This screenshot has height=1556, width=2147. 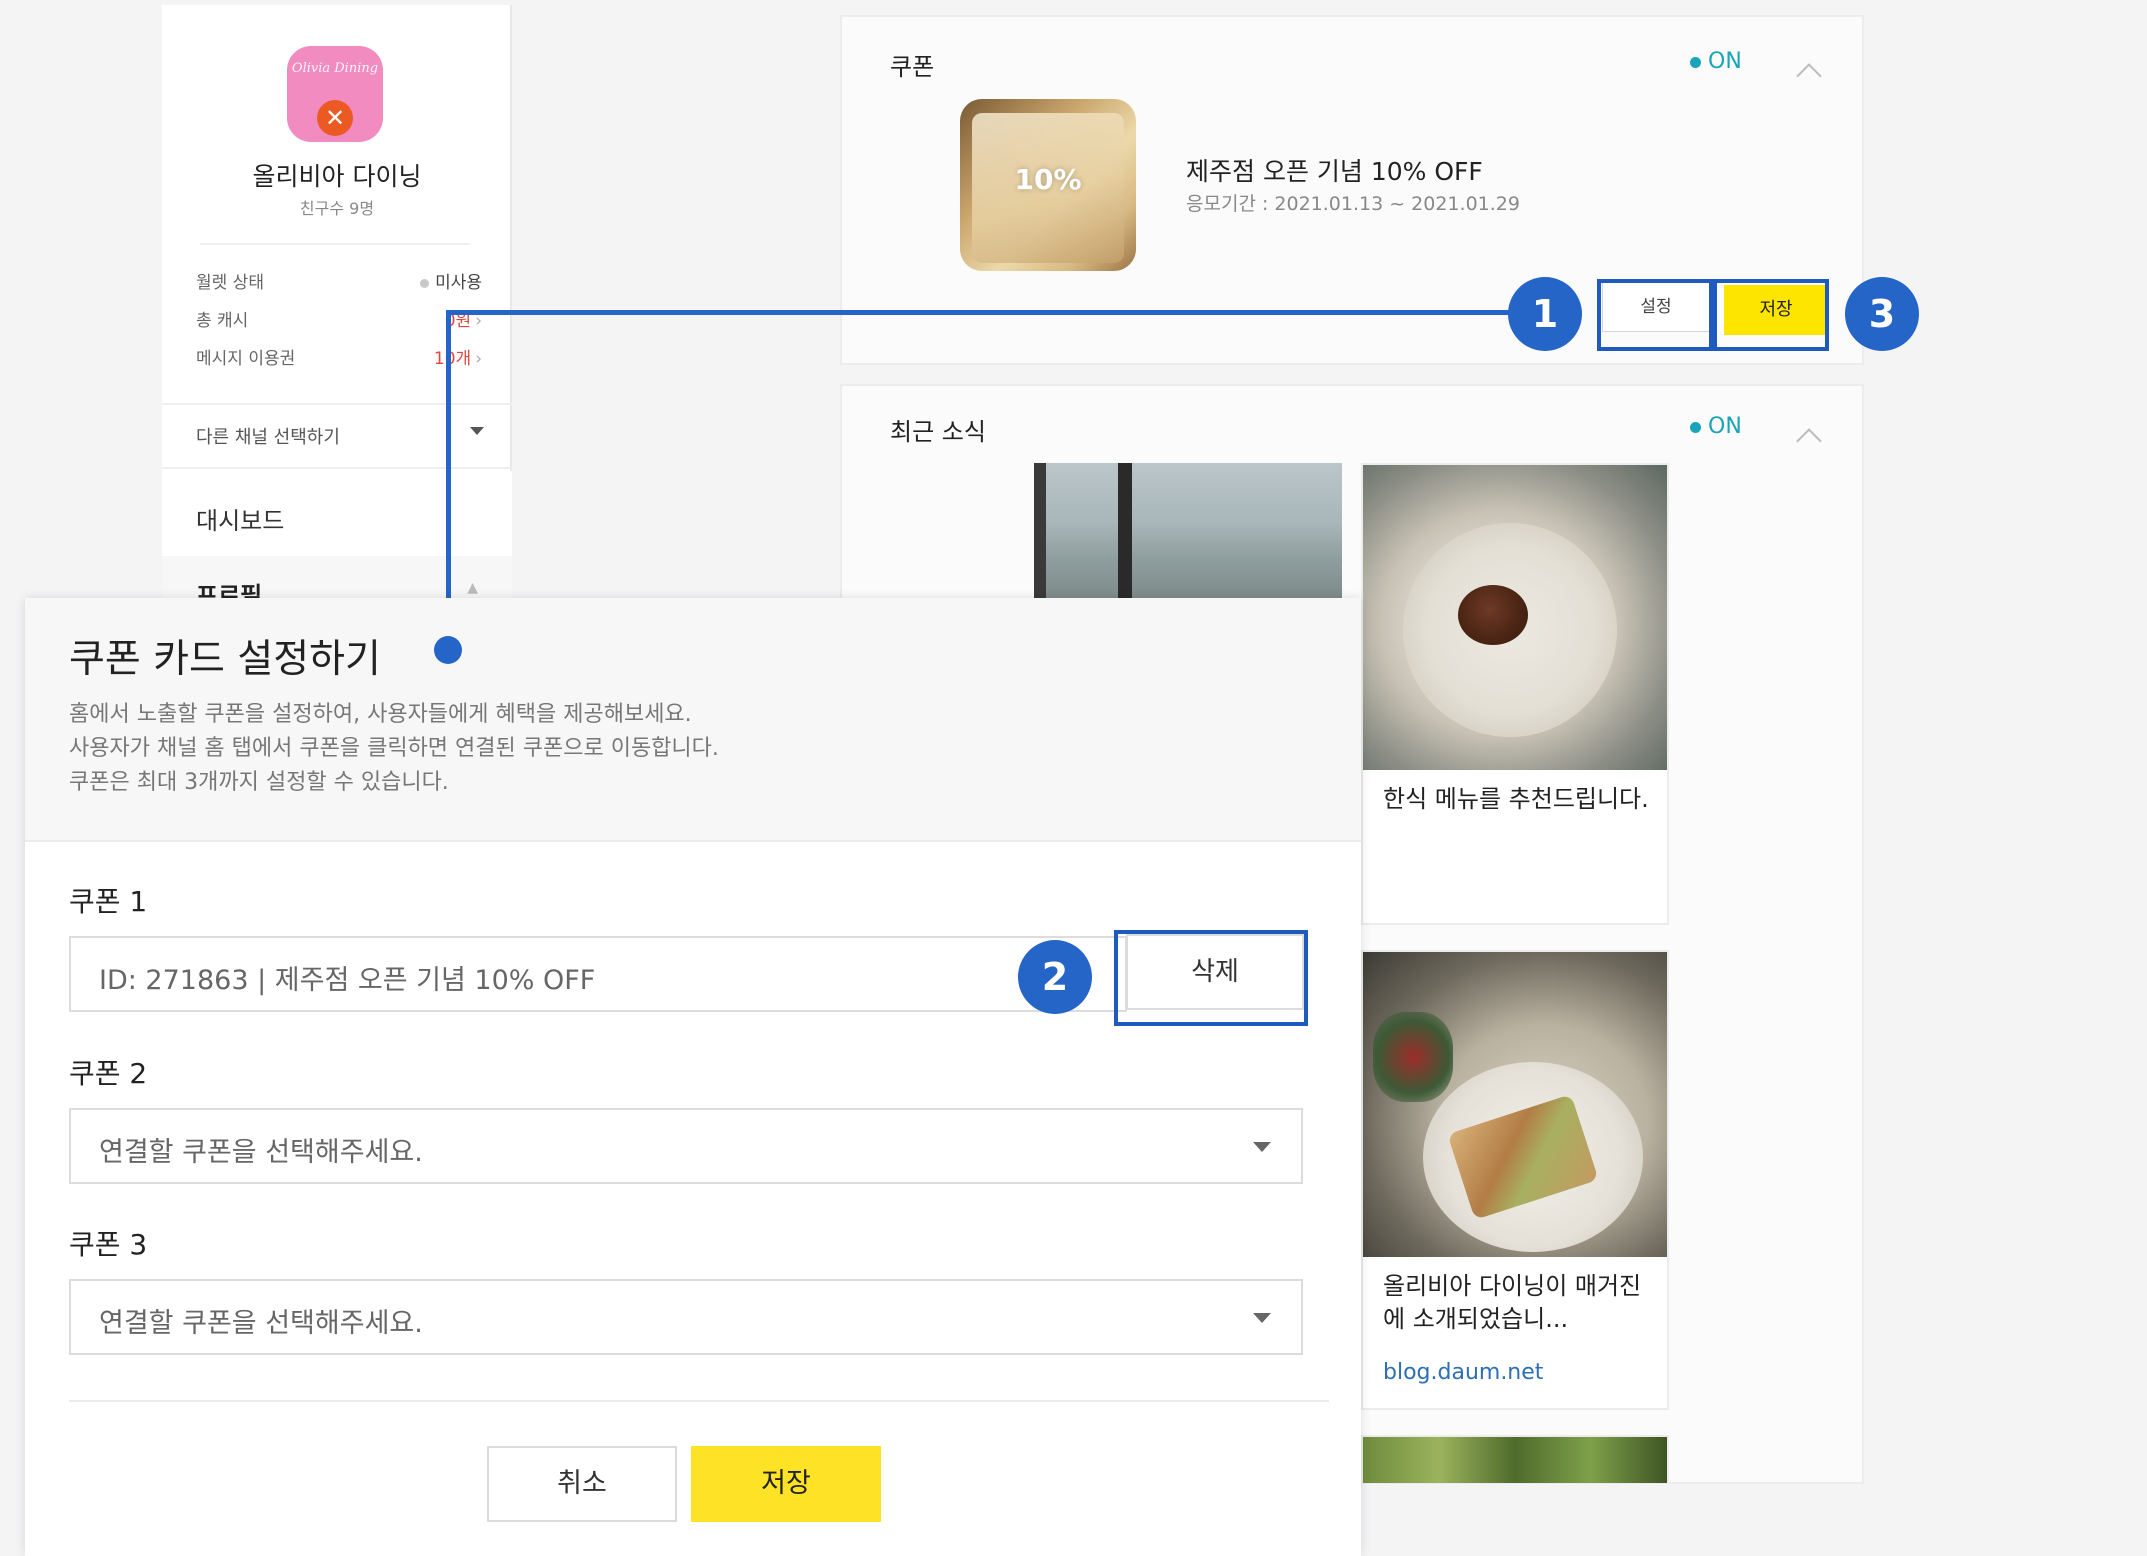 What do you see at coordinates (582, 1484) in the screenshot?
I see `modal-cancel-button: 취소` at bounding box center [582, 1484].